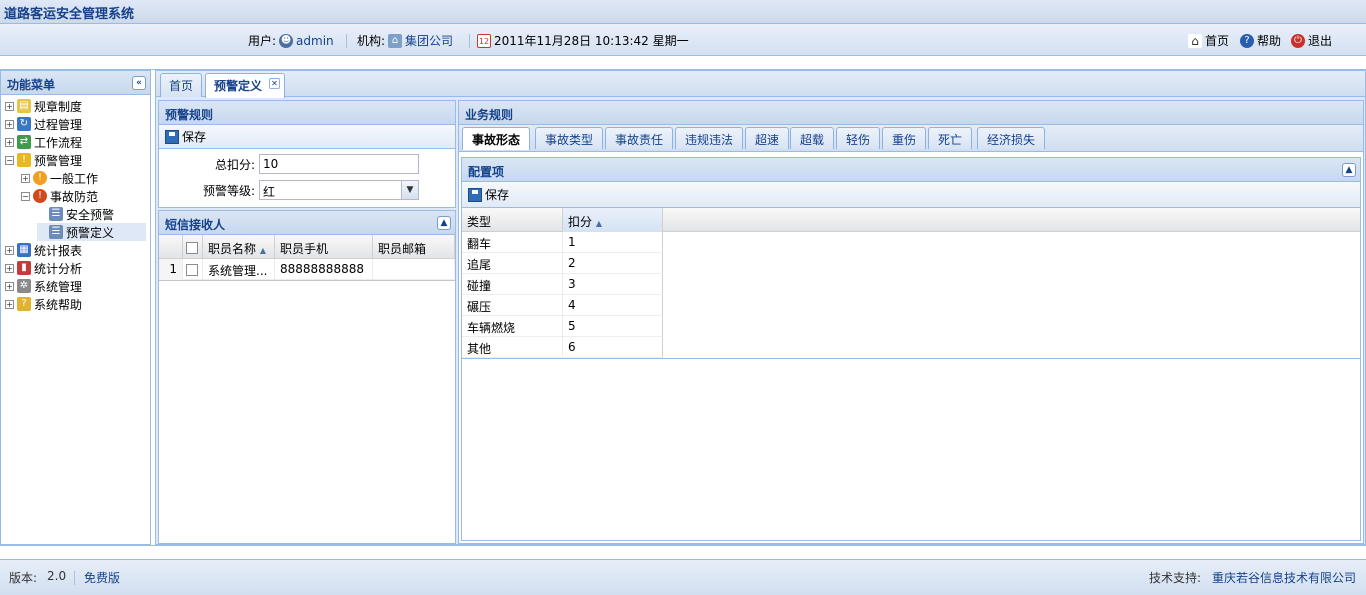  I want to click on org-icon: ⌂, so click(395, 40).